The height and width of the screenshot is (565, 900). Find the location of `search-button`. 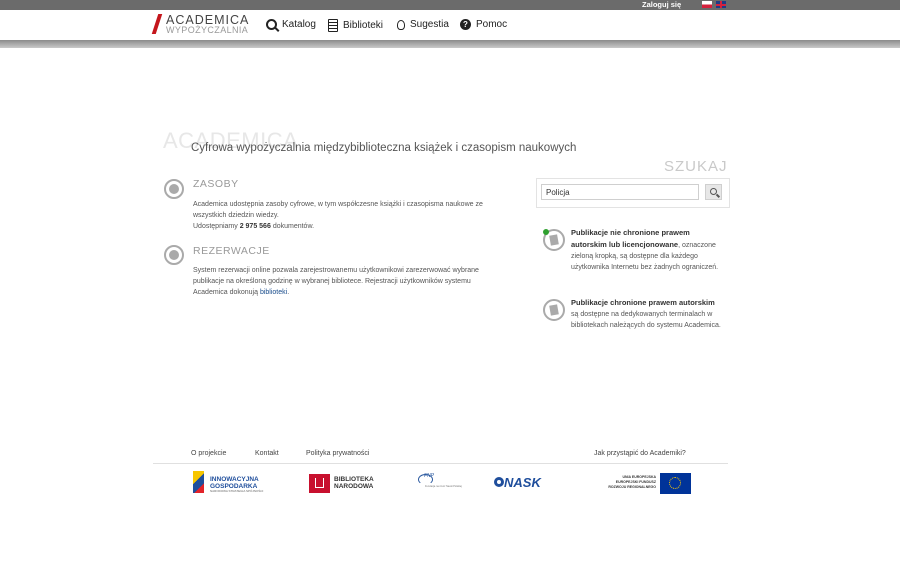

search-button is located at coordinates (713, 192).